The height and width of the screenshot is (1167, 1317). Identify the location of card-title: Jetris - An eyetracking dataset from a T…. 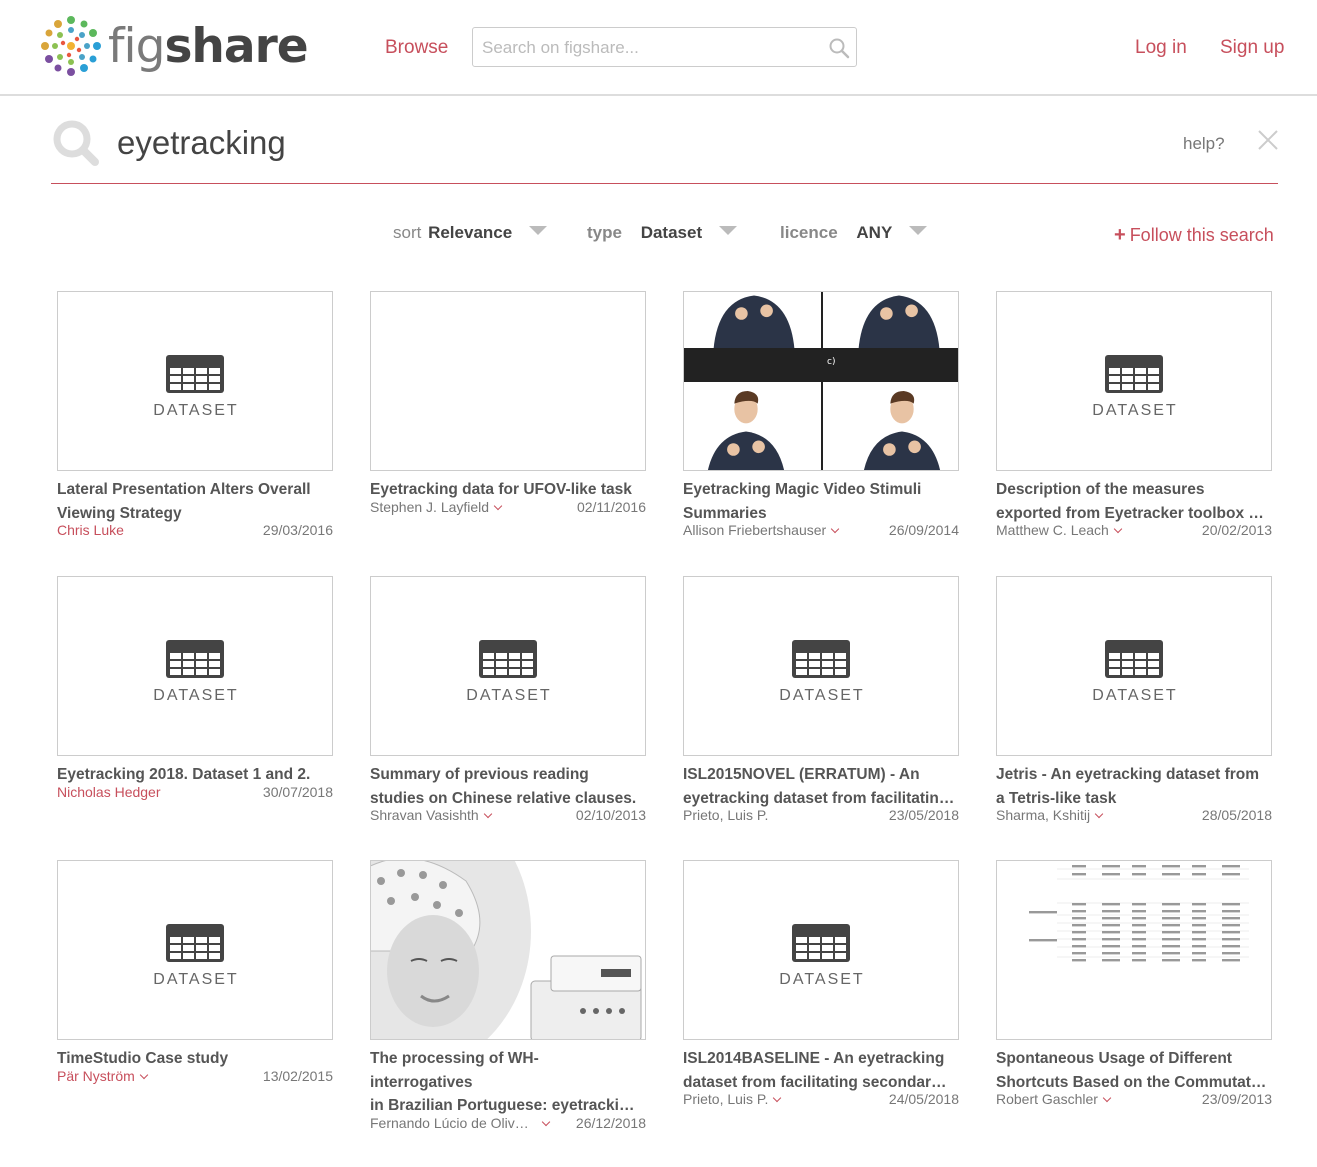
(1134, 786).